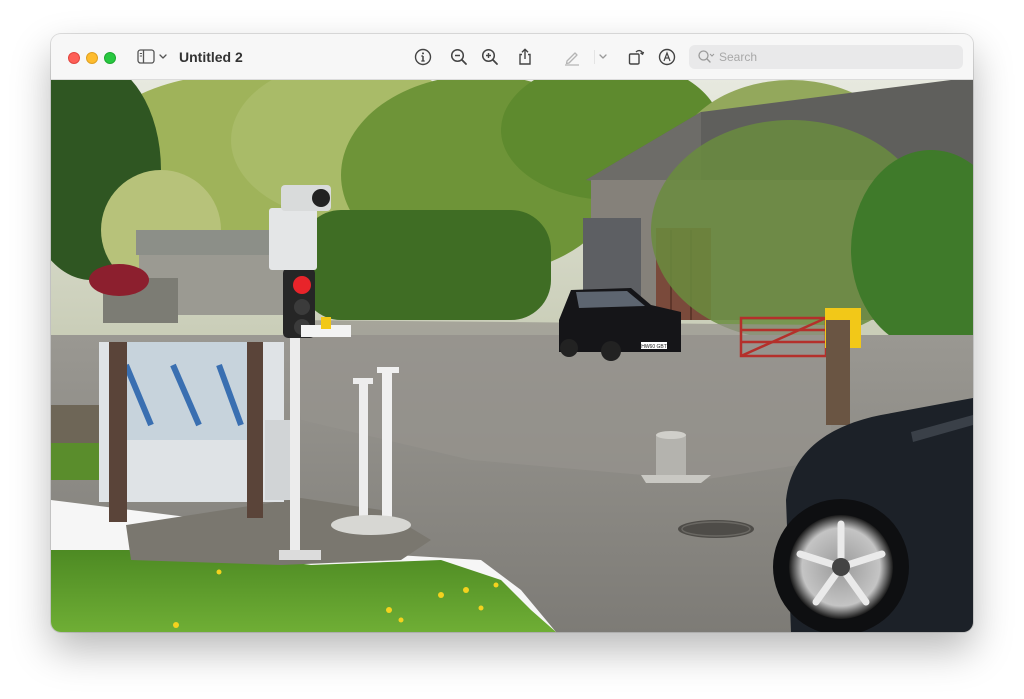 Image resolution: width=1024 pixels, height=699 pixels. I want to click on information-sign, so click(195, 432).